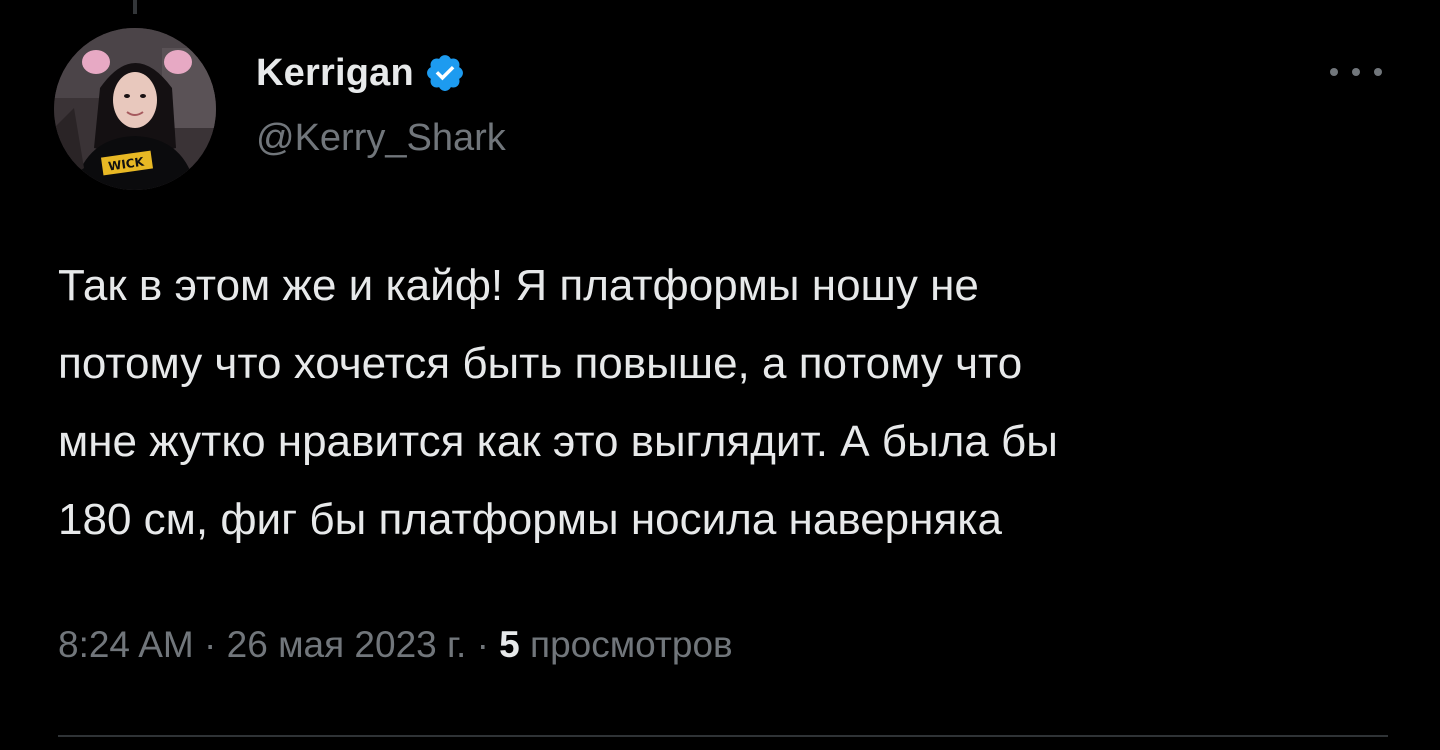 The height and width of the screenshot is (750, 1440). What do you see at coordinates (126, 644) in the screenshot?
I see `tweet-time: 8:24 AM` at bounding box center [126, 644].